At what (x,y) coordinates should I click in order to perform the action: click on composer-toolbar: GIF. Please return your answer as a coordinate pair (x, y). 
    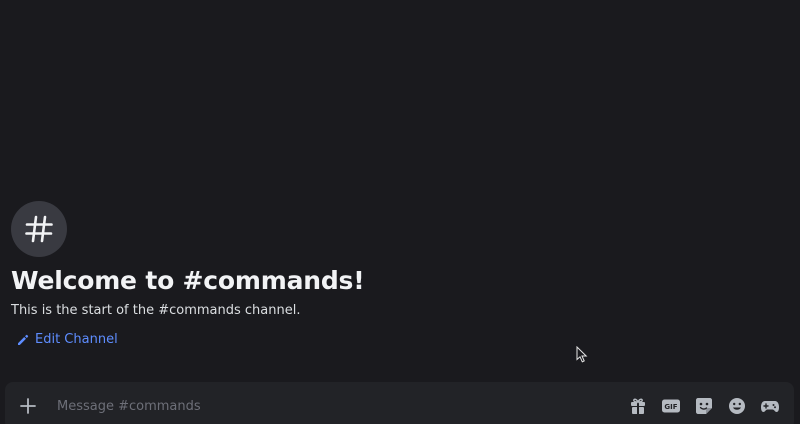
    Looking at the image, I should click on (703, 406).